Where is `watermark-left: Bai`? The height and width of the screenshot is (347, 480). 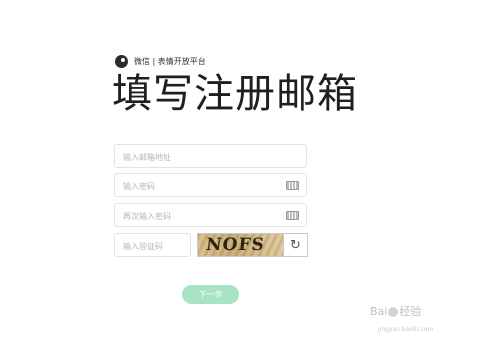
watermark-left: Bai is located at coordinates (379, 311).